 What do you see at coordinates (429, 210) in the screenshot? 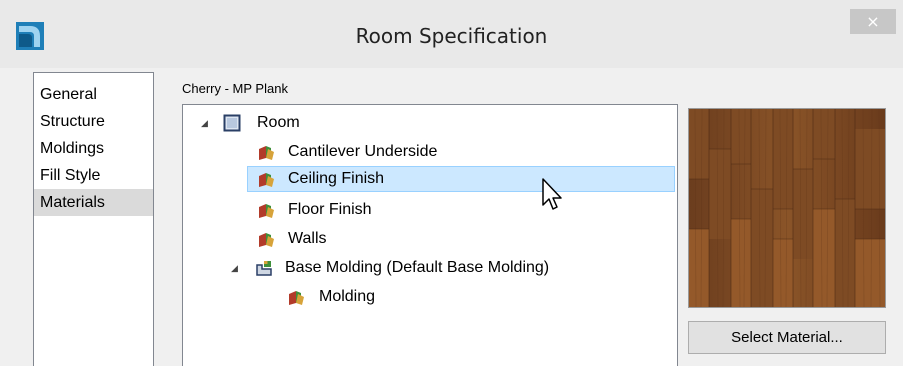
I see `tree-item-floor-finish: Floor Finish` at bounding box center [429, 210].